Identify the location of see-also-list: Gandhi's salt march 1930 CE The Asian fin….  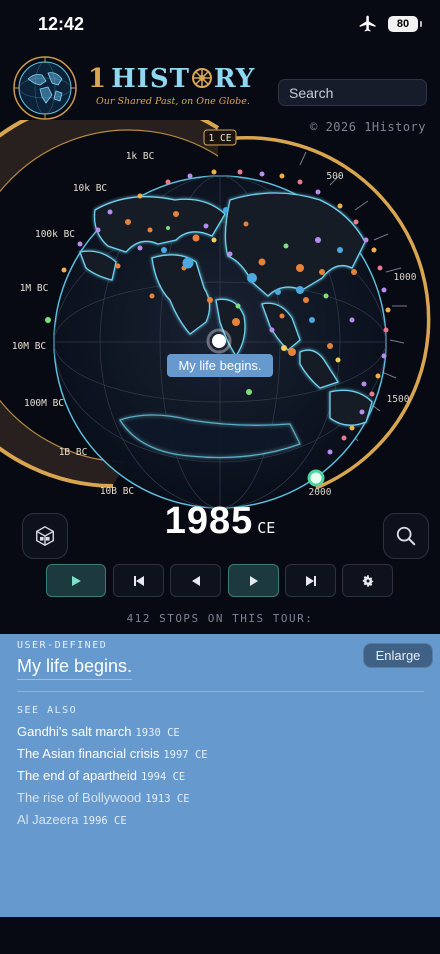
(112, 779).